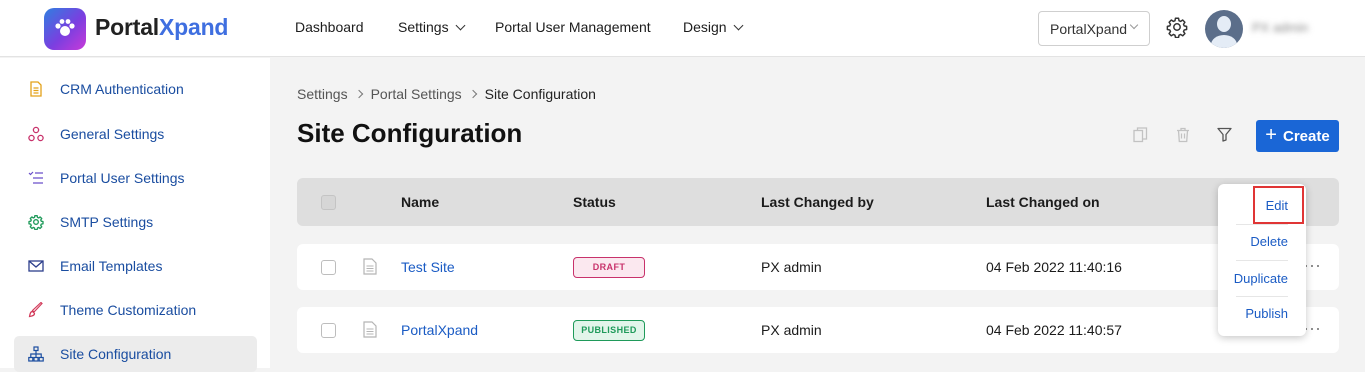 The height and width of the screenshot is (372, 1365). Describe the element at coordinates (322, 94) in the screenshot. I see `breadcrumb-settings: Settings` at that location.